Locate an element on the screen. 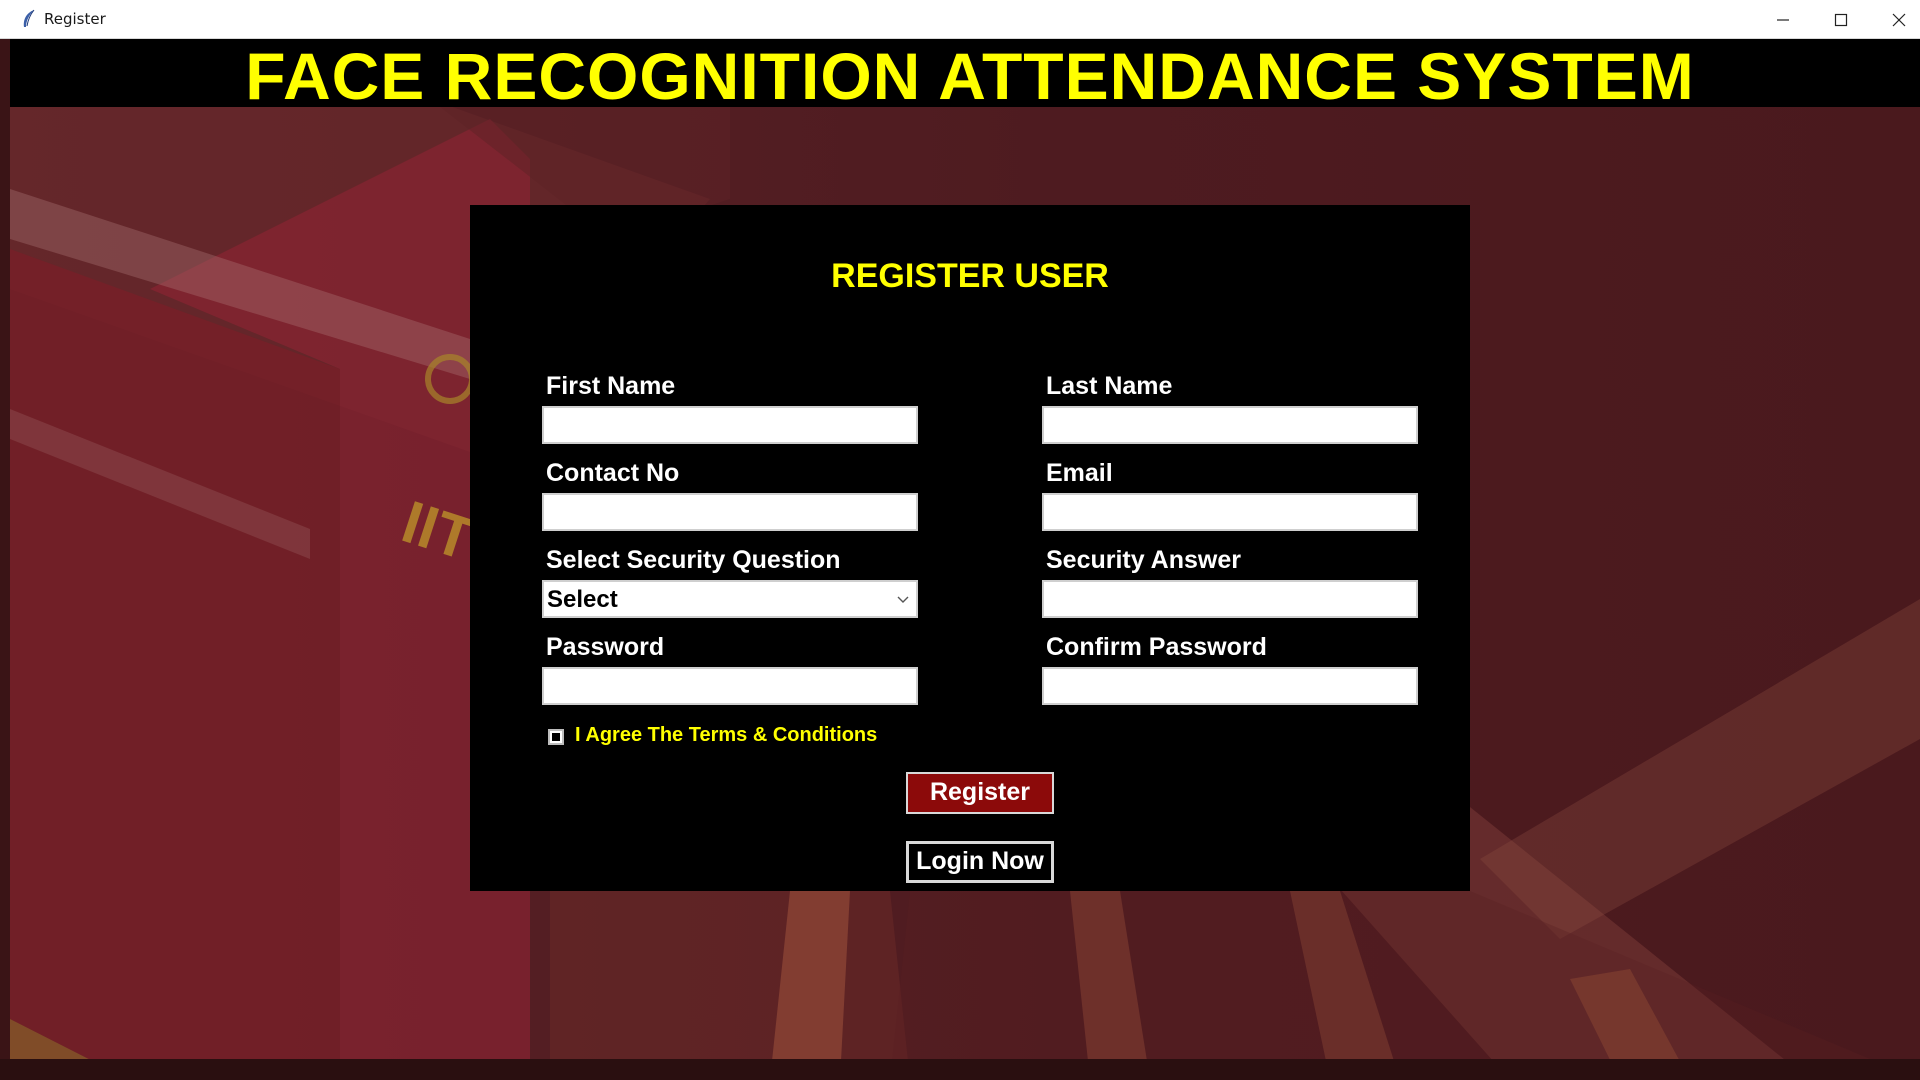  maximize-icon is located at coordinates (1841, 19).